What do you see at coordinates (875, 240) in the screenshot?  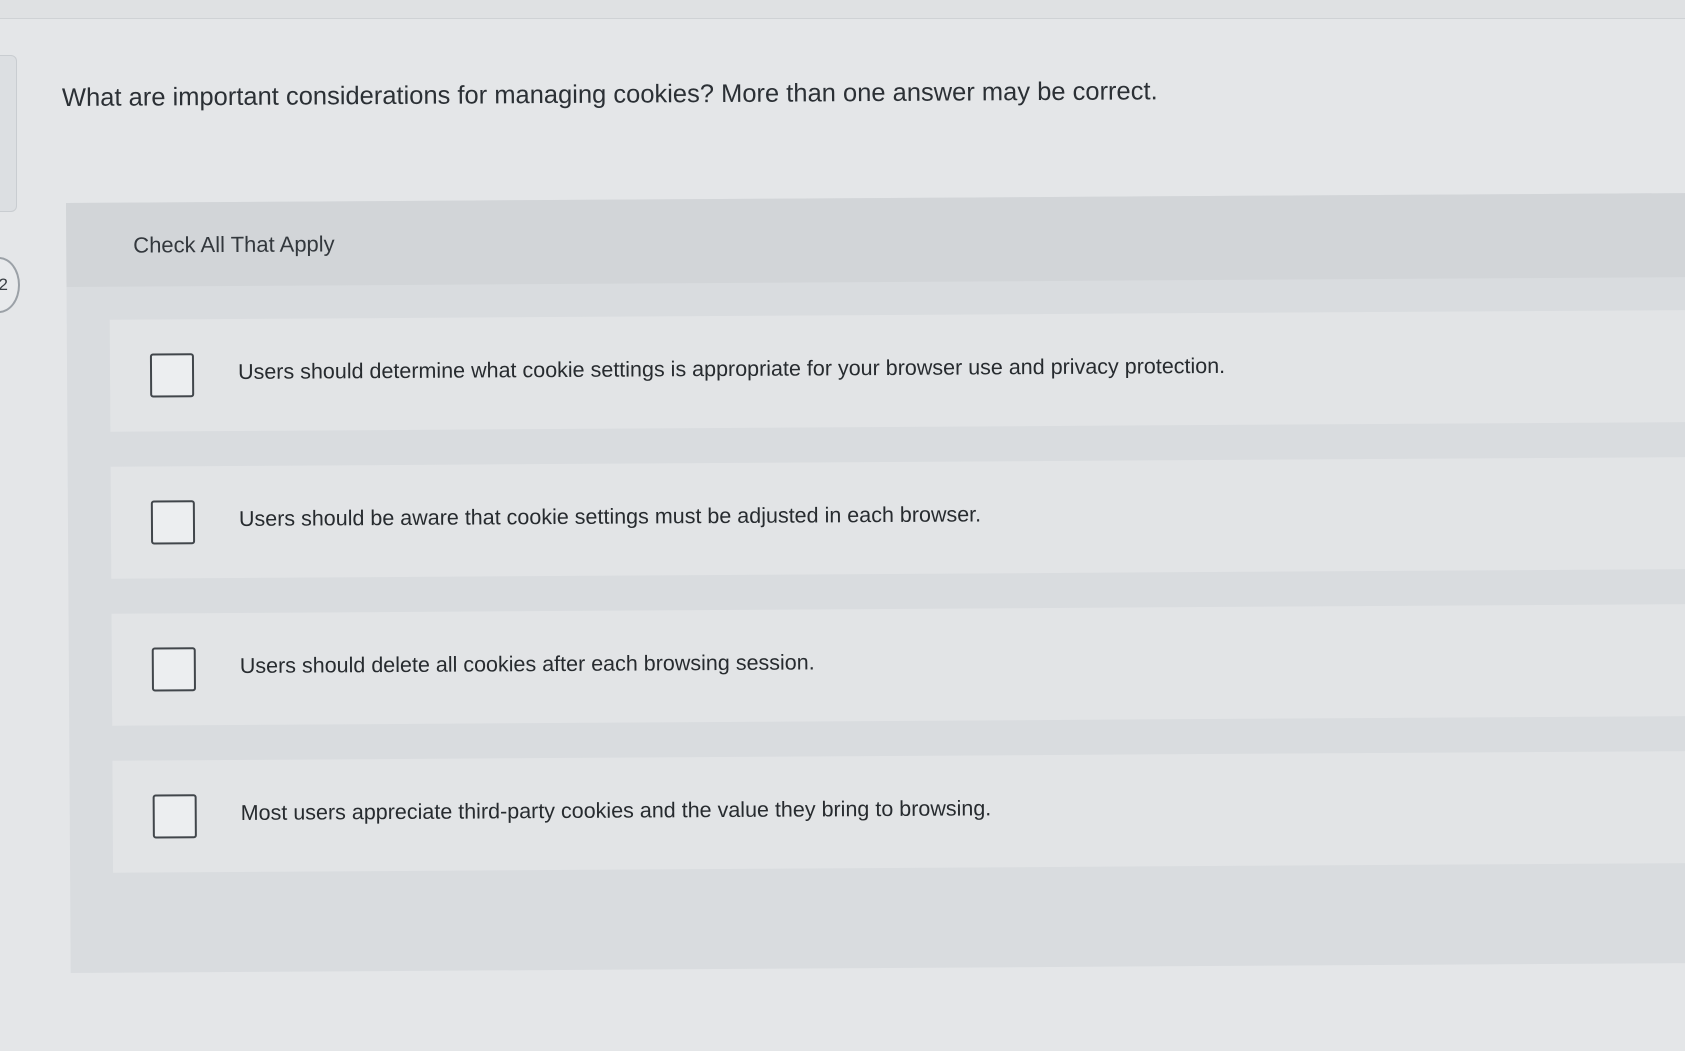 I see `answer-panel-header: Check All That Apply` at bounding box center [875, 240].